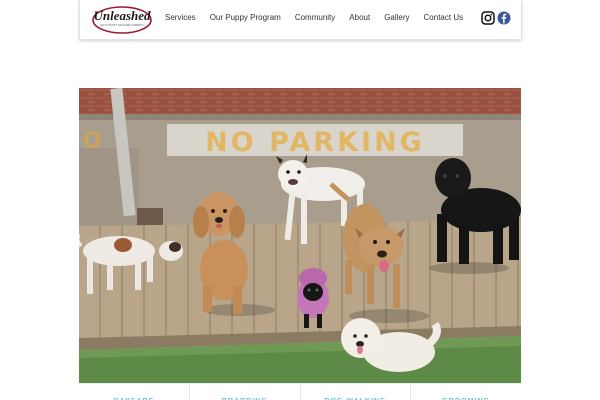 This screenshot has width=600, height=400. I want to click on brick-wall, so click(300, 101).